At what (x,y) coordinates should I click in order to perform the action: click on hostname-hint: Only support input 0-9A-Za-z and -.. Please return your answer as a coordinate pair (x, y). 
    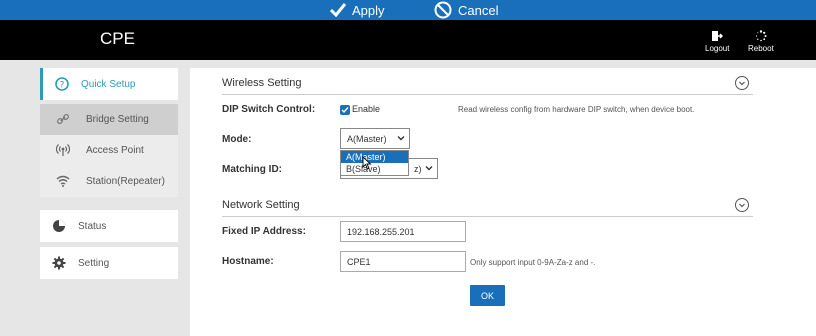
    Looking at the image, I should click on (533, 262).